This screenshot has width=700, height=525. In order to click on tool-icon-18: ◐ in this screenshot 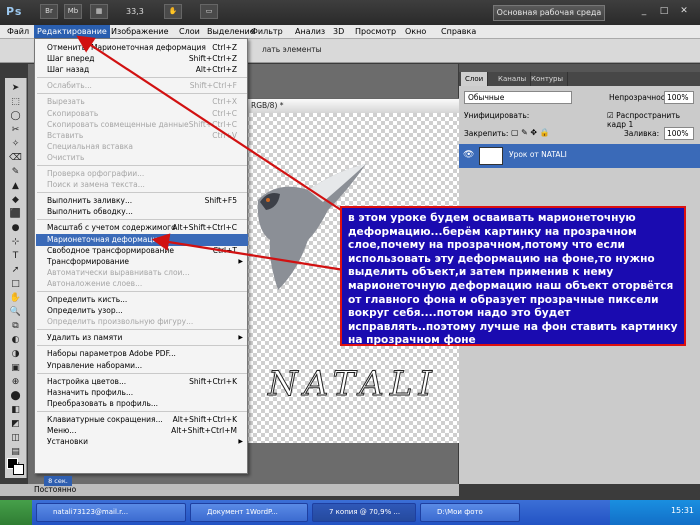, I will do `click(15, 340)`.